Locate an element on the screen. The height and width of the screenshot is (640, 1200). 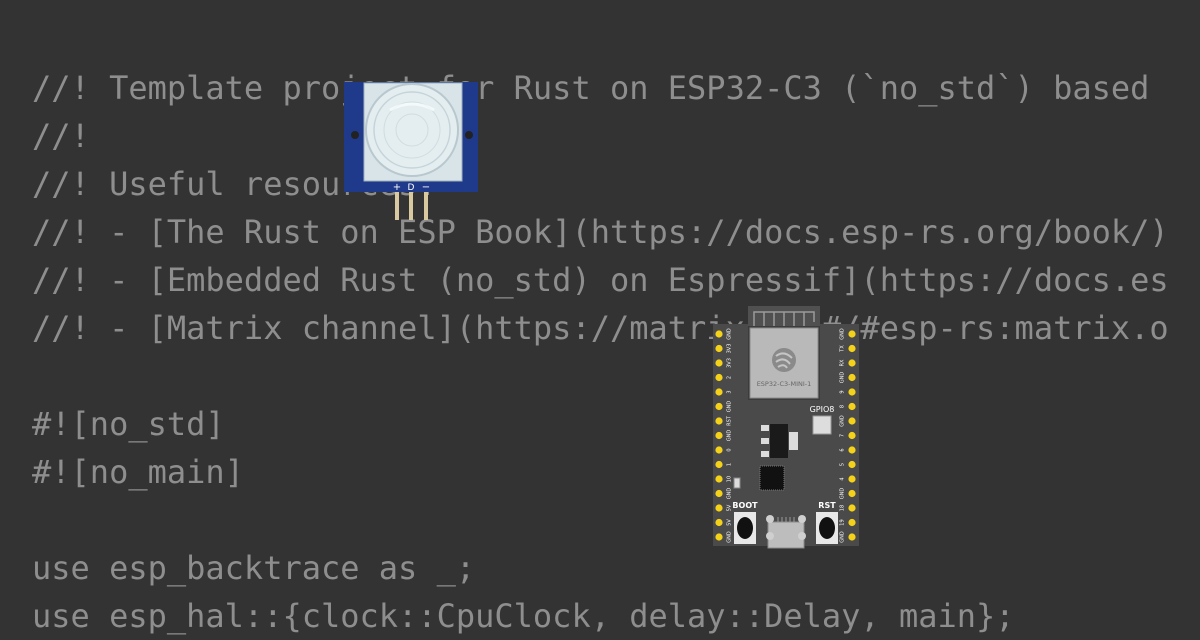
pin-label: RX is located at coordinates (843, 362).